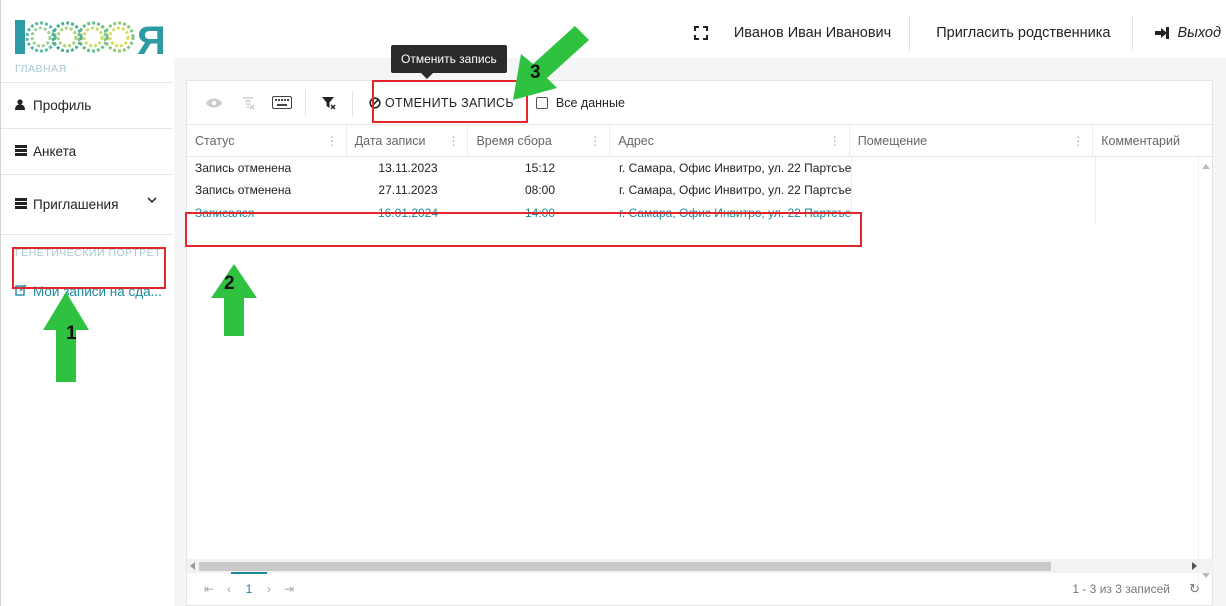 The height and width of the screenshot is (606, 1226). I want to click on pager: ⇤ ‹ 1 › ⇥ 1 - 3 из 3 записей ↻, so click(700, 588).